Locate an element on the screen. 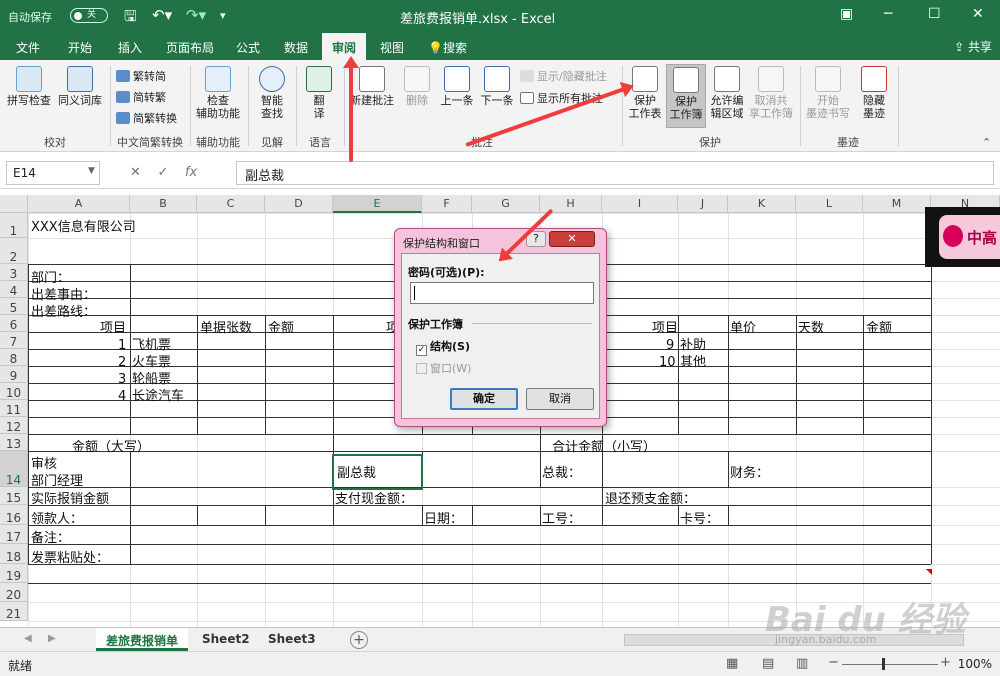  unshare-workbook-button: 取消共 享工作簿 is located at coordinates (771, 93).